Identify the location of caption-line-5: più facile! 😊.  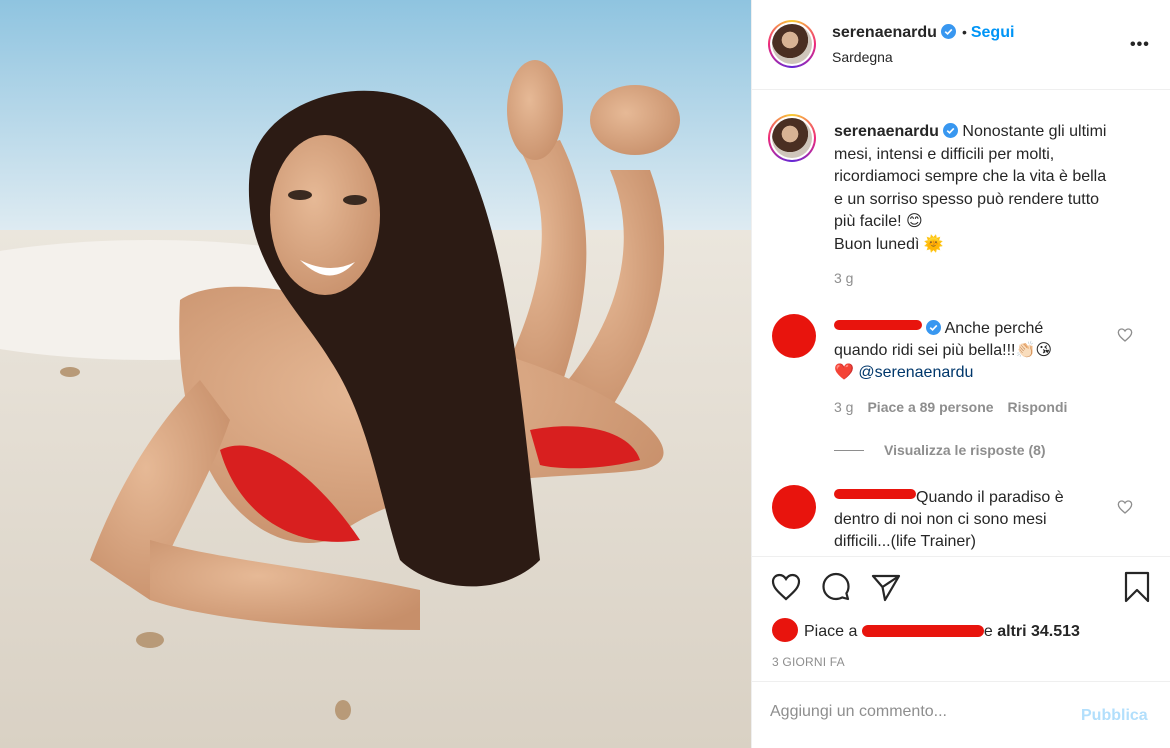
(878, 221).